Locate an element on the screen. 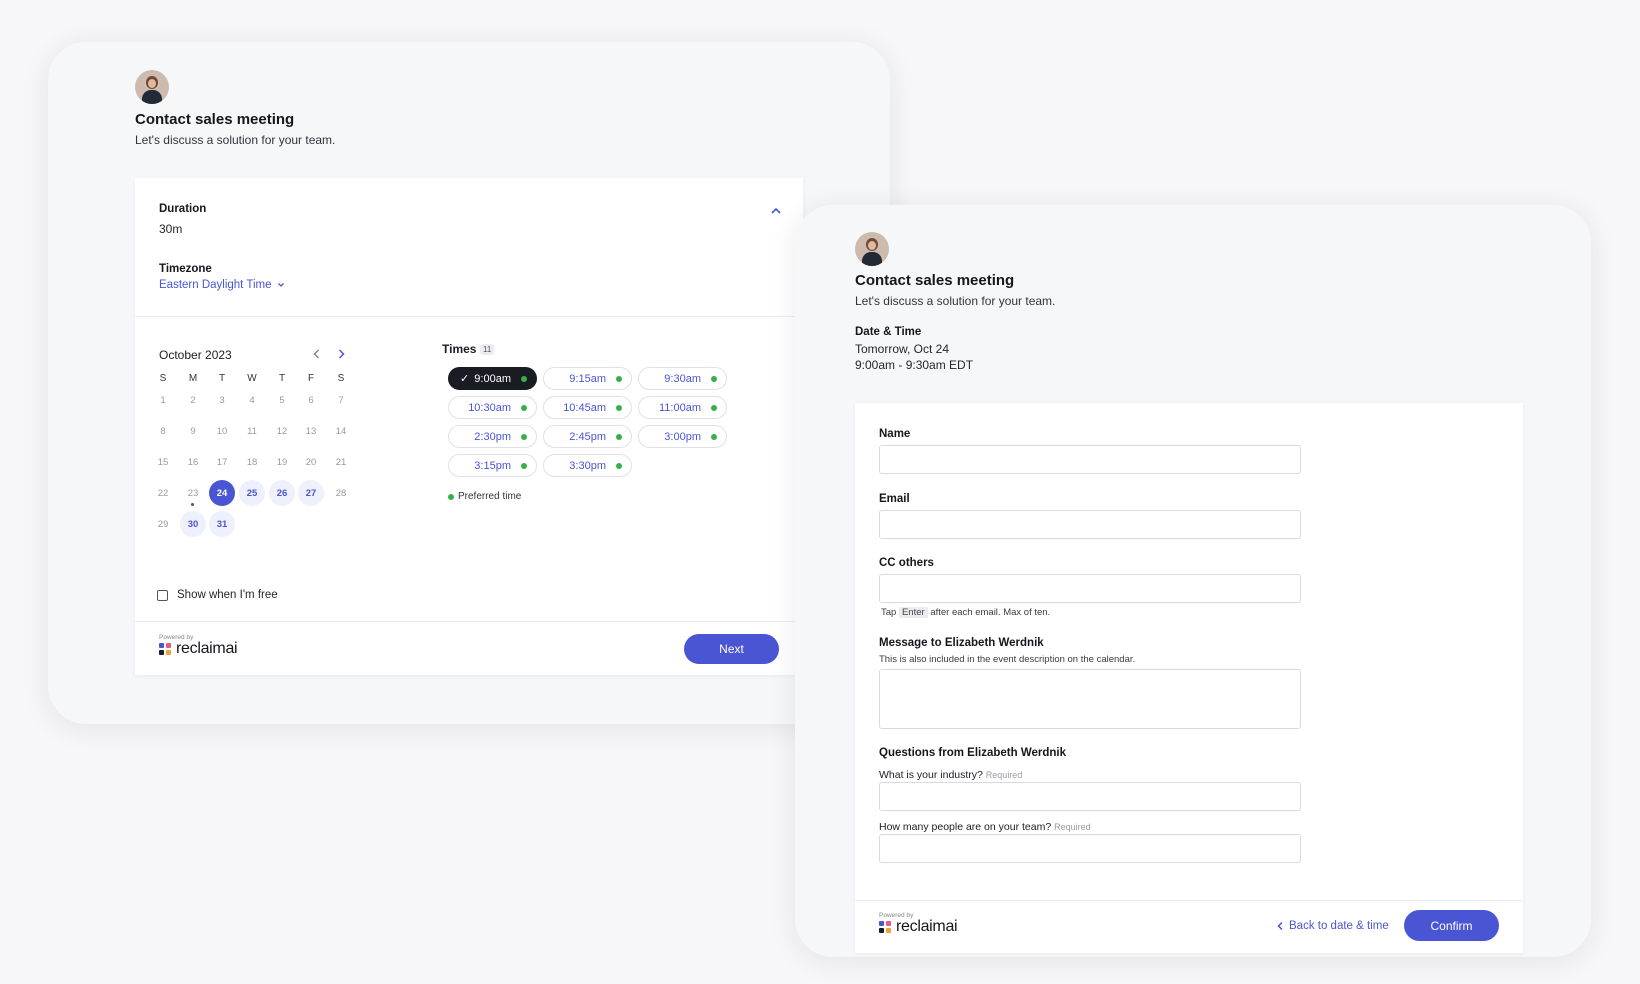  time-slot-label: 11:00am is located at coordinates (680, 407).